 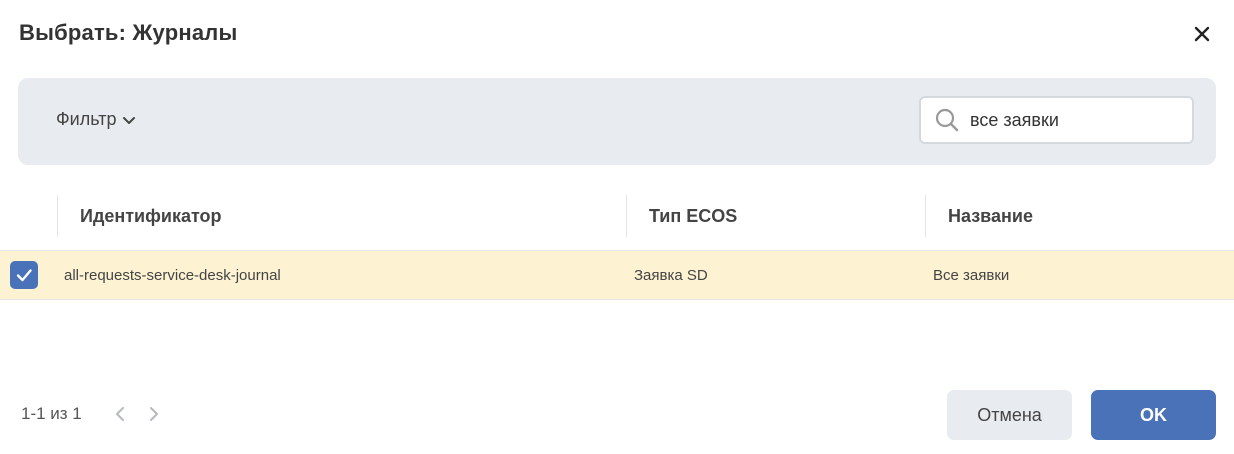 I want to click on checkmark-icon, so click(x=24, y=275).